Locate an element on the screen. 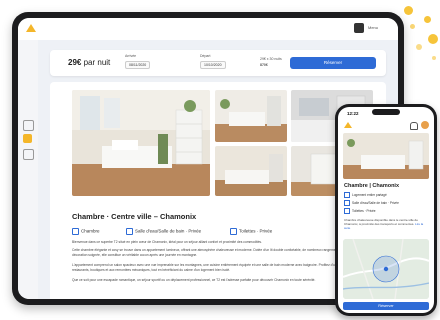 The width and height of the screenshot is (440, 320). status-time: 12:22 is located at coordinates (353, 113).